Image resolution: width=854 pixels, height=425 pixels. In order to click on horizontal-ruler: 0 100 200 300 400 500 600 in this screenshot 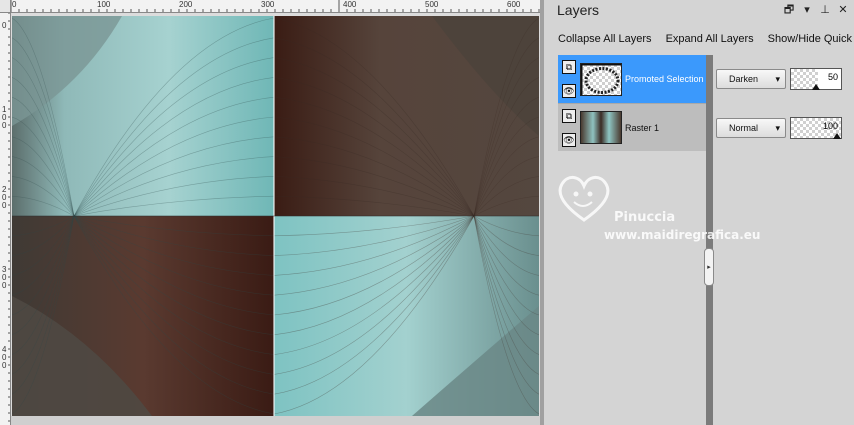, I will do `click(275, 6)`.